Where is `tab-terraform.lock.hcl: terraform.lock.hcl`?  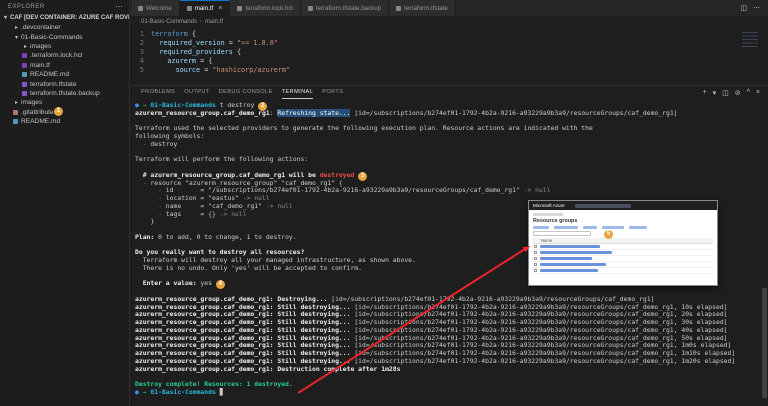
tab-terraform.lock.hcl: terraform.lock.hcl is located at coordinates (265, 8).